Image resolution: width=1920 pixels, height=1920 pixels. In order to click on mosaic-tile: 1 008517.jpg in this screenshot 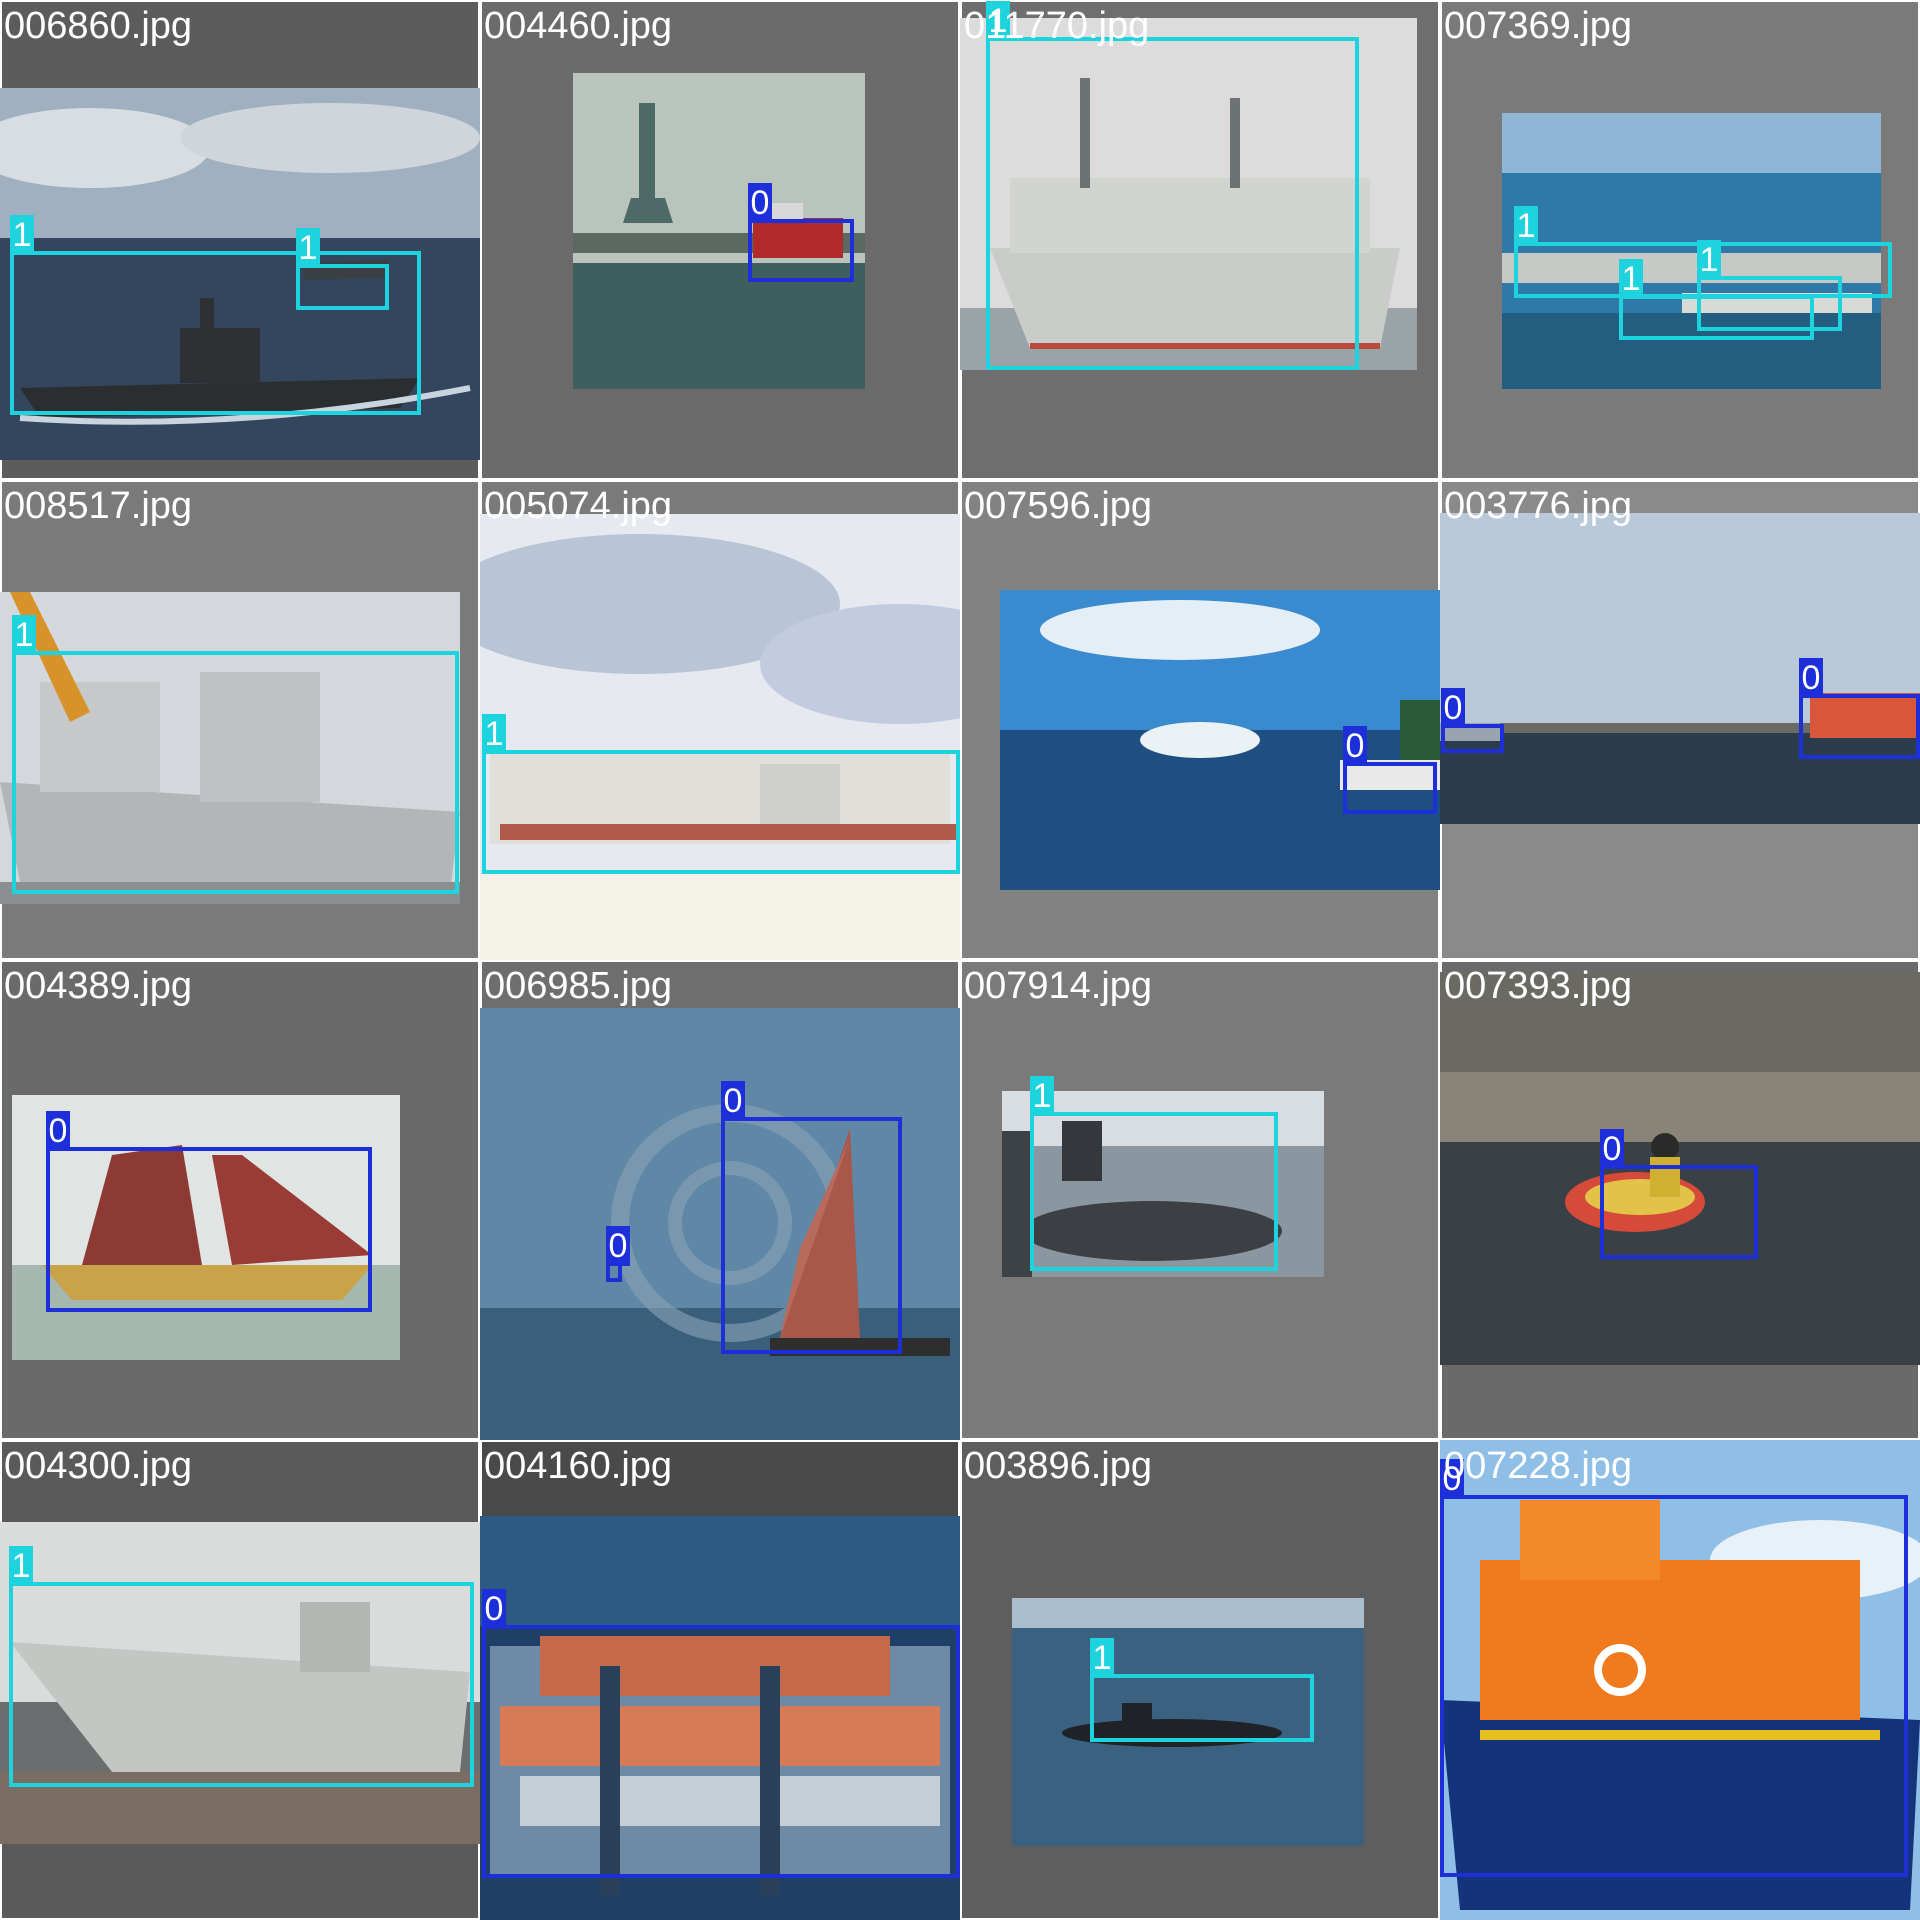, I will do `click(240, 720)`.